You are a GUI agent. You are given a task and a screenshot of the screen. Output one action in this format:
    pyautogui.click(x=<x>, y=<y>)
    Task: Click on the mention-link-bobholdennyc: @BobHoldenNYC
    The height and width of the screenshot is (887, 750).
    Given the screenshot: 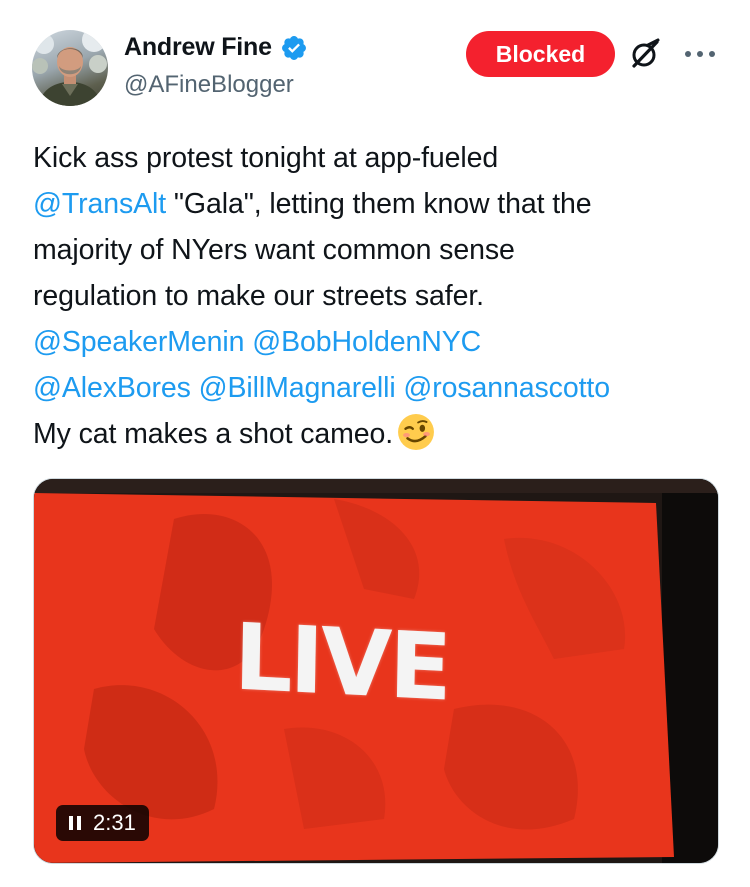 What is the action you would take?
    pyautogui.click(x=366, y=342)
    